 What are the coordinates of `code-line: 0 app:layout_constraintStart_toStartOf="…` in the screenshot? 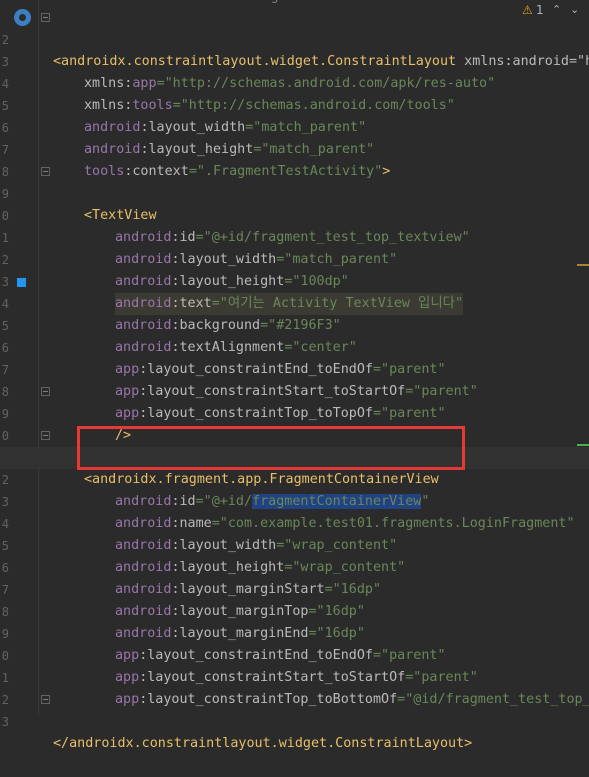 It's located at (294, 654).